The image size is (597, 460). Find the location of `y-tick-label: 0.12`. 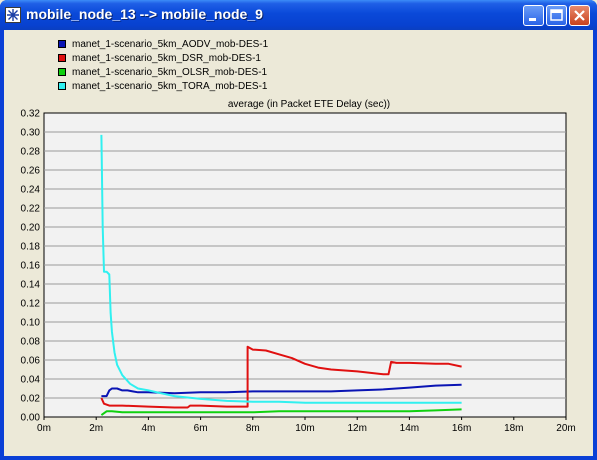

y-tick-label: 0.12 is located at coordinates (31, 304).